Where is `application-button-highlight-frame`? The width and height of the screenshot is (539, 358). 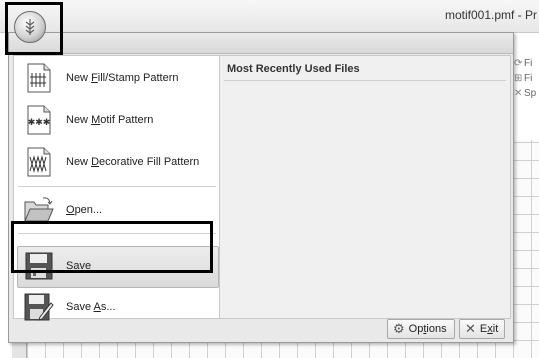
application-button-highlight-frame is located at coordinates (34, 28).